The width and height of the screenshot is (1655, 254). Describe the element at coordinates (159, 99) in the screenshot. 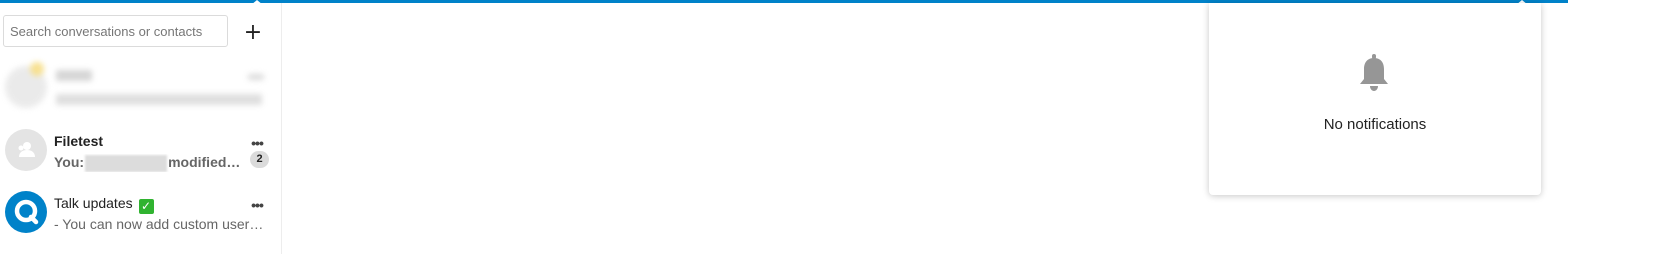

I see `conversation-message` at that location.